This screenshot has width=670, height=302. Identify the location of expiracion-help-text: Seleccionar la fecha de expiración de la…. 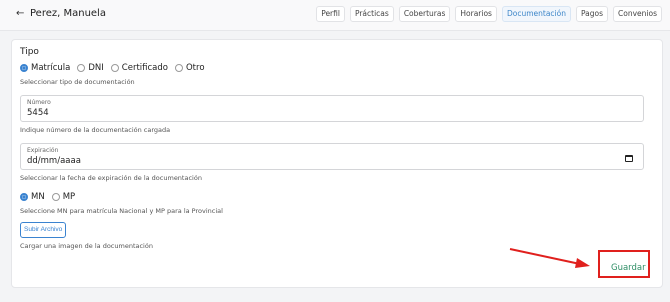
(111, 178).